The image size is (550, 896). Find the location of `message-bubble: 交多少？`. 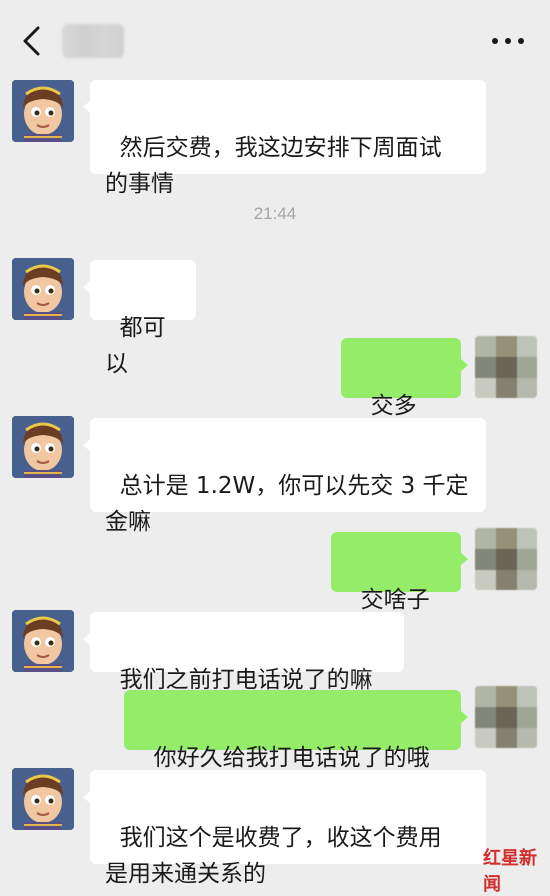

message-bubble: 交多少？ is located at coordinates (404, 396).